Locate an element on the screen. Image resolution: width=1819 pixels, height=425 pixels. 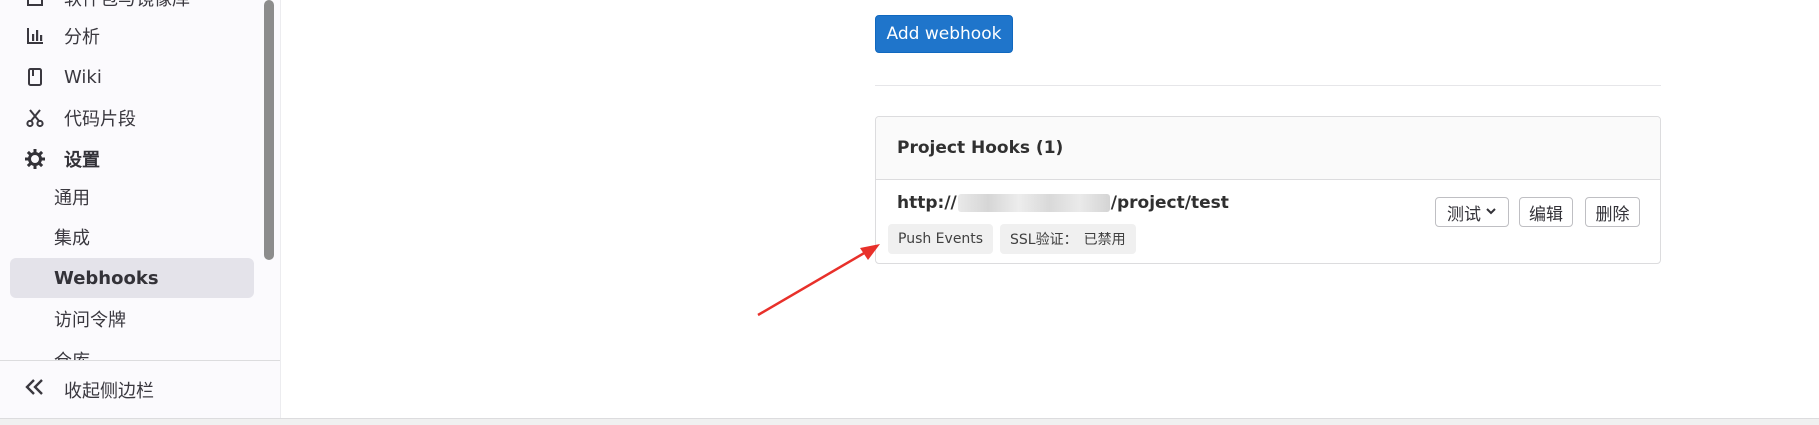
gear-icon is located at coordinates (35, 159).